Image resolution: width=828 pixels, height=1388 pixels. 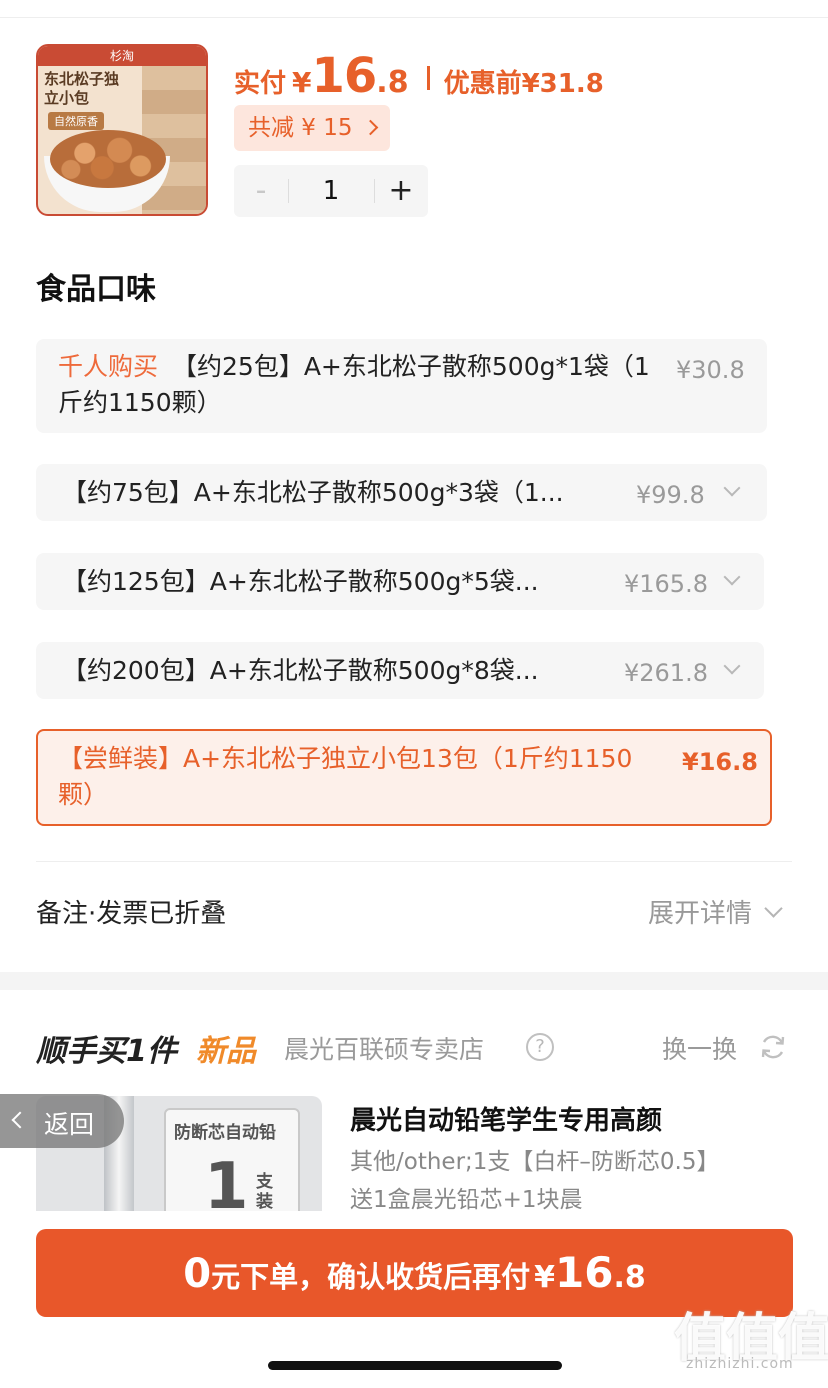 What do you see at coordinates (666, 673) in the screenshot?
I see `option-price: ¥261.8` at bounding box center [666, 673].